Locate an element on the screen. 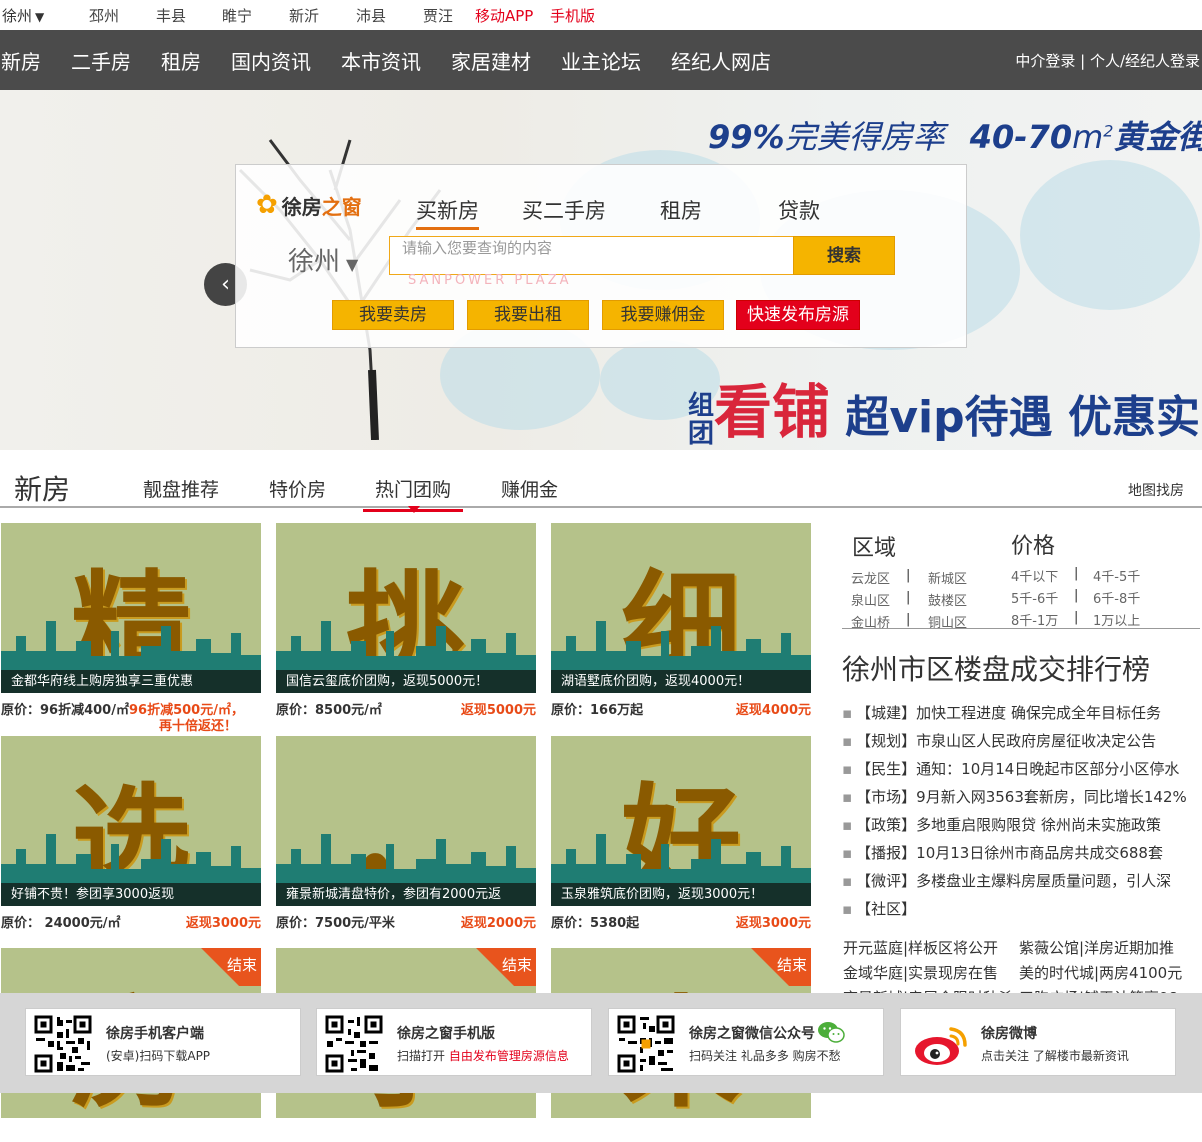 The height and width of the screenshot is (1142, 1202). news-item: ▪ 【民生】通知：10月14日晚起市区部分小区停水 is located at coordinates (1010, 768).